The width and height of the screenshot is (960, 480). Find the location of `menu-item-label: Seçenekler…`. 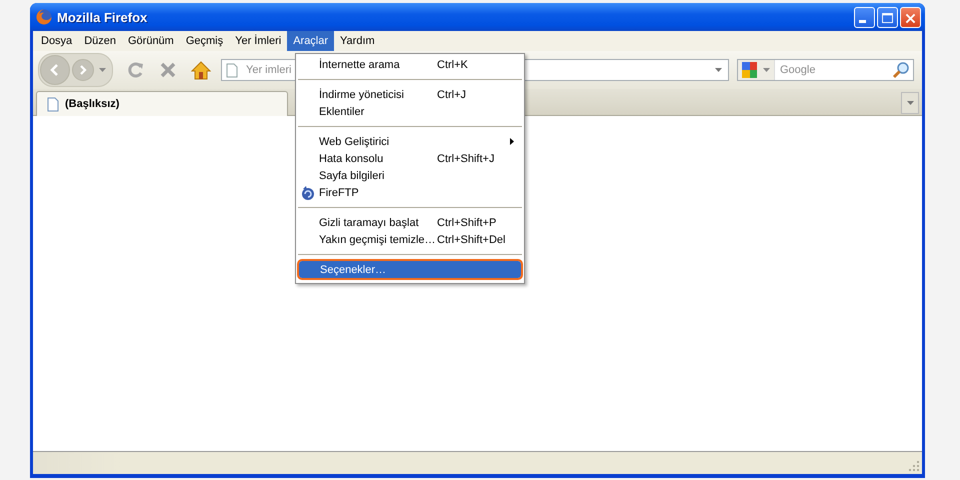

menu-item-label: Seçenekler… is located at coordinates (354, 270).